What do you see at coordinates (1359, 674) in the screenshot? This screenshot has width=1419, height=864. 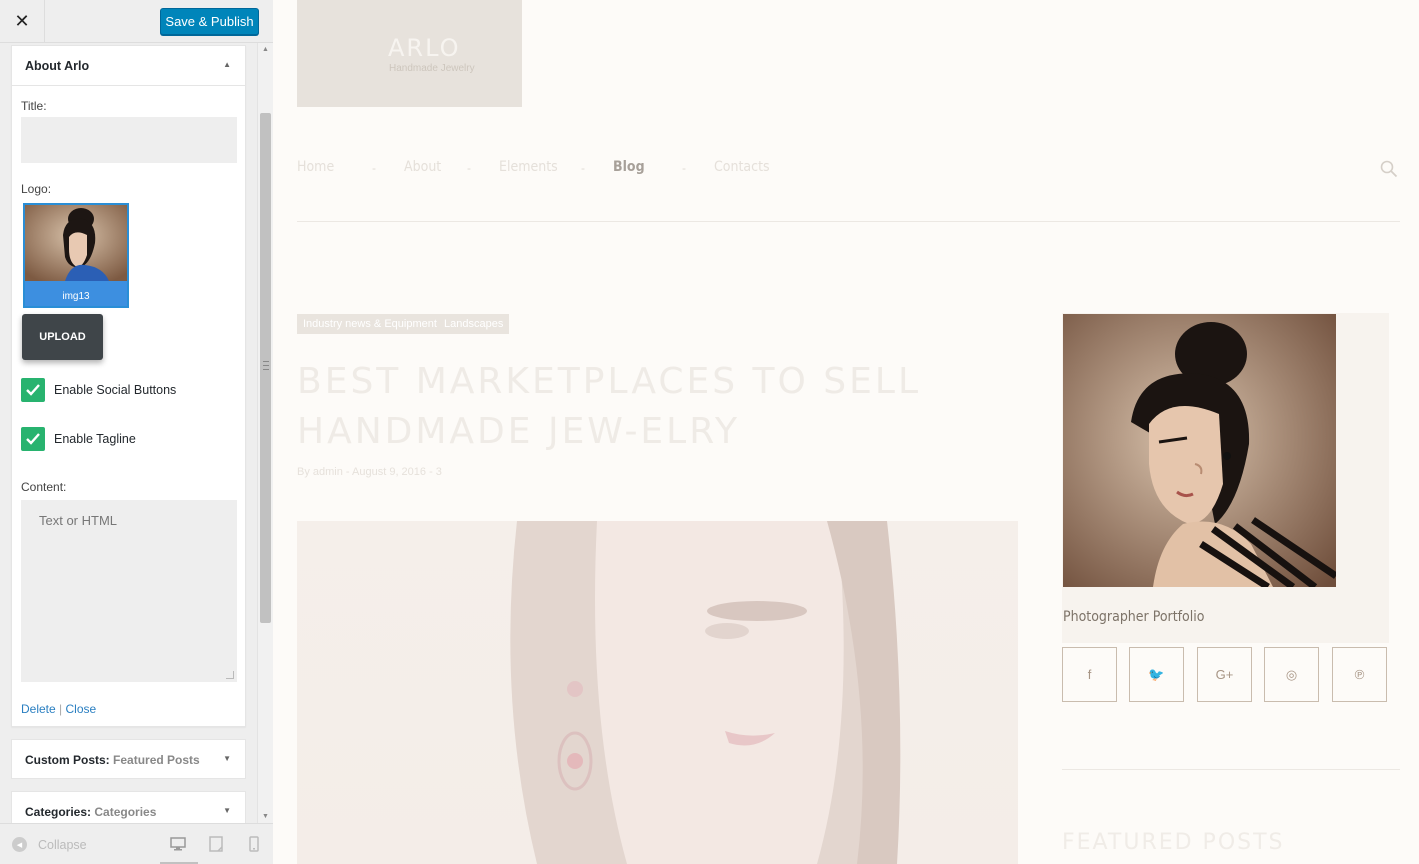 I see `pinterest-icon: ℗` at bounding box center [1359, 674].